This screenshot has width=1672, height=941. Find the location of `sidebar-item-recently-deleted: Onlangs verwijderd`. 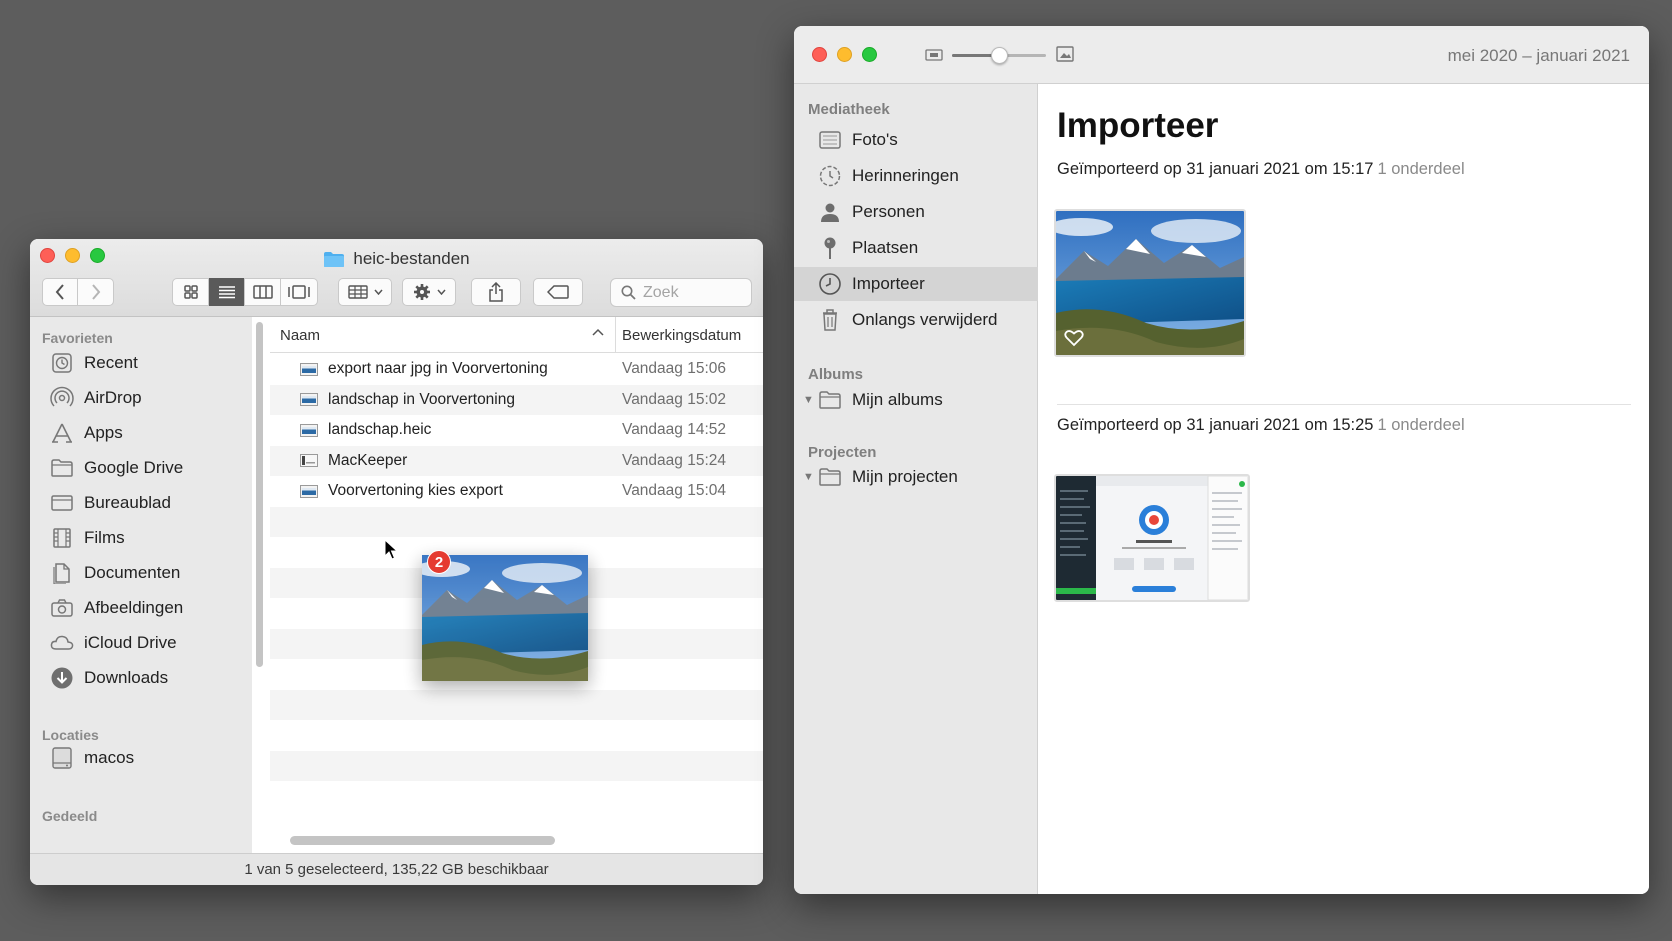

sidebar-item-recently-deleted: Onlangs verwijderd is located at coordinates (916, 320).